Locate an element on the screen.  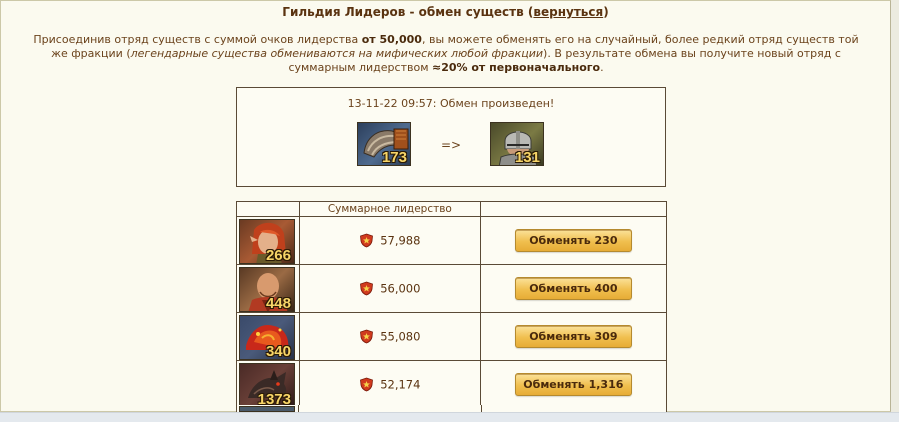
partial-unit-icon is located at coordinates (267, 409).